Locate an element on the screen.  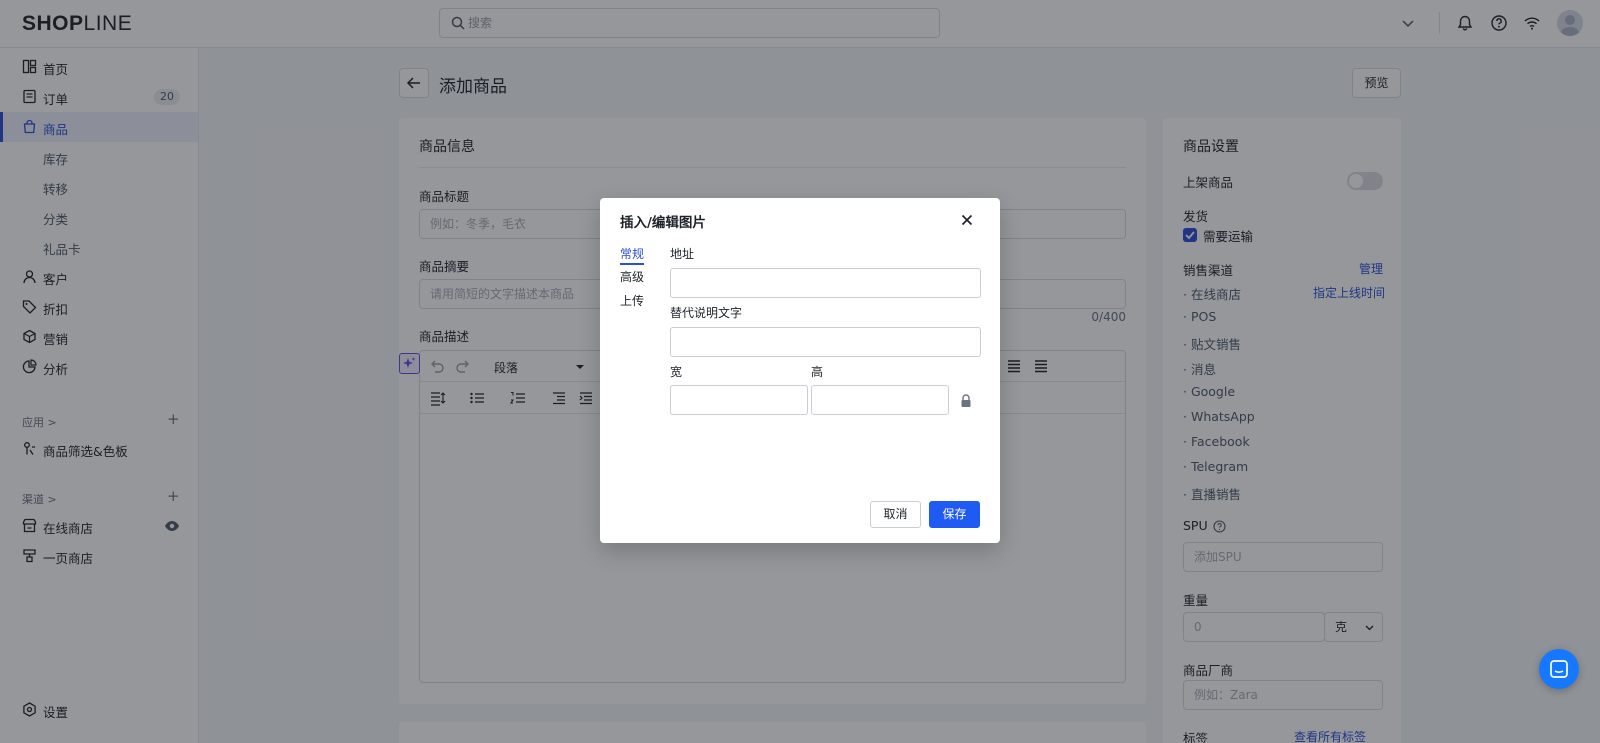
alt-text-label: 替代说明文字 is located at coordinates (706, 313).